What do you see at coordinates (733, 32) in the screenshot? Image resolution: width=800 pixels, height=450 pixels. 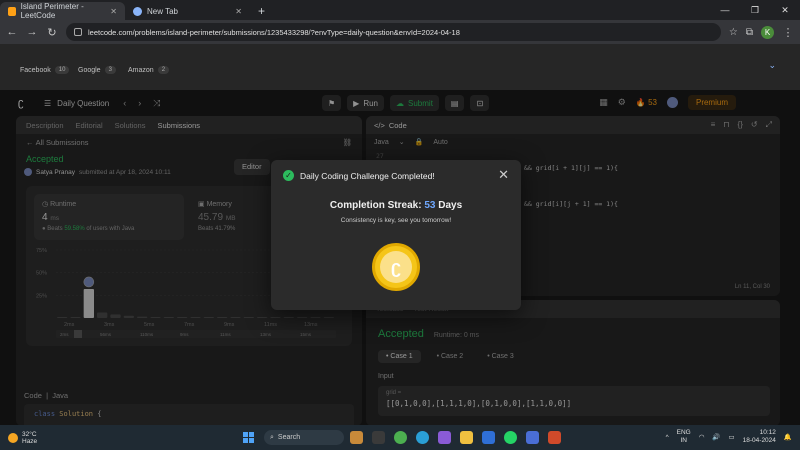 I see `bookmark-star-icon: ☆` at bounding box center [733, 32].